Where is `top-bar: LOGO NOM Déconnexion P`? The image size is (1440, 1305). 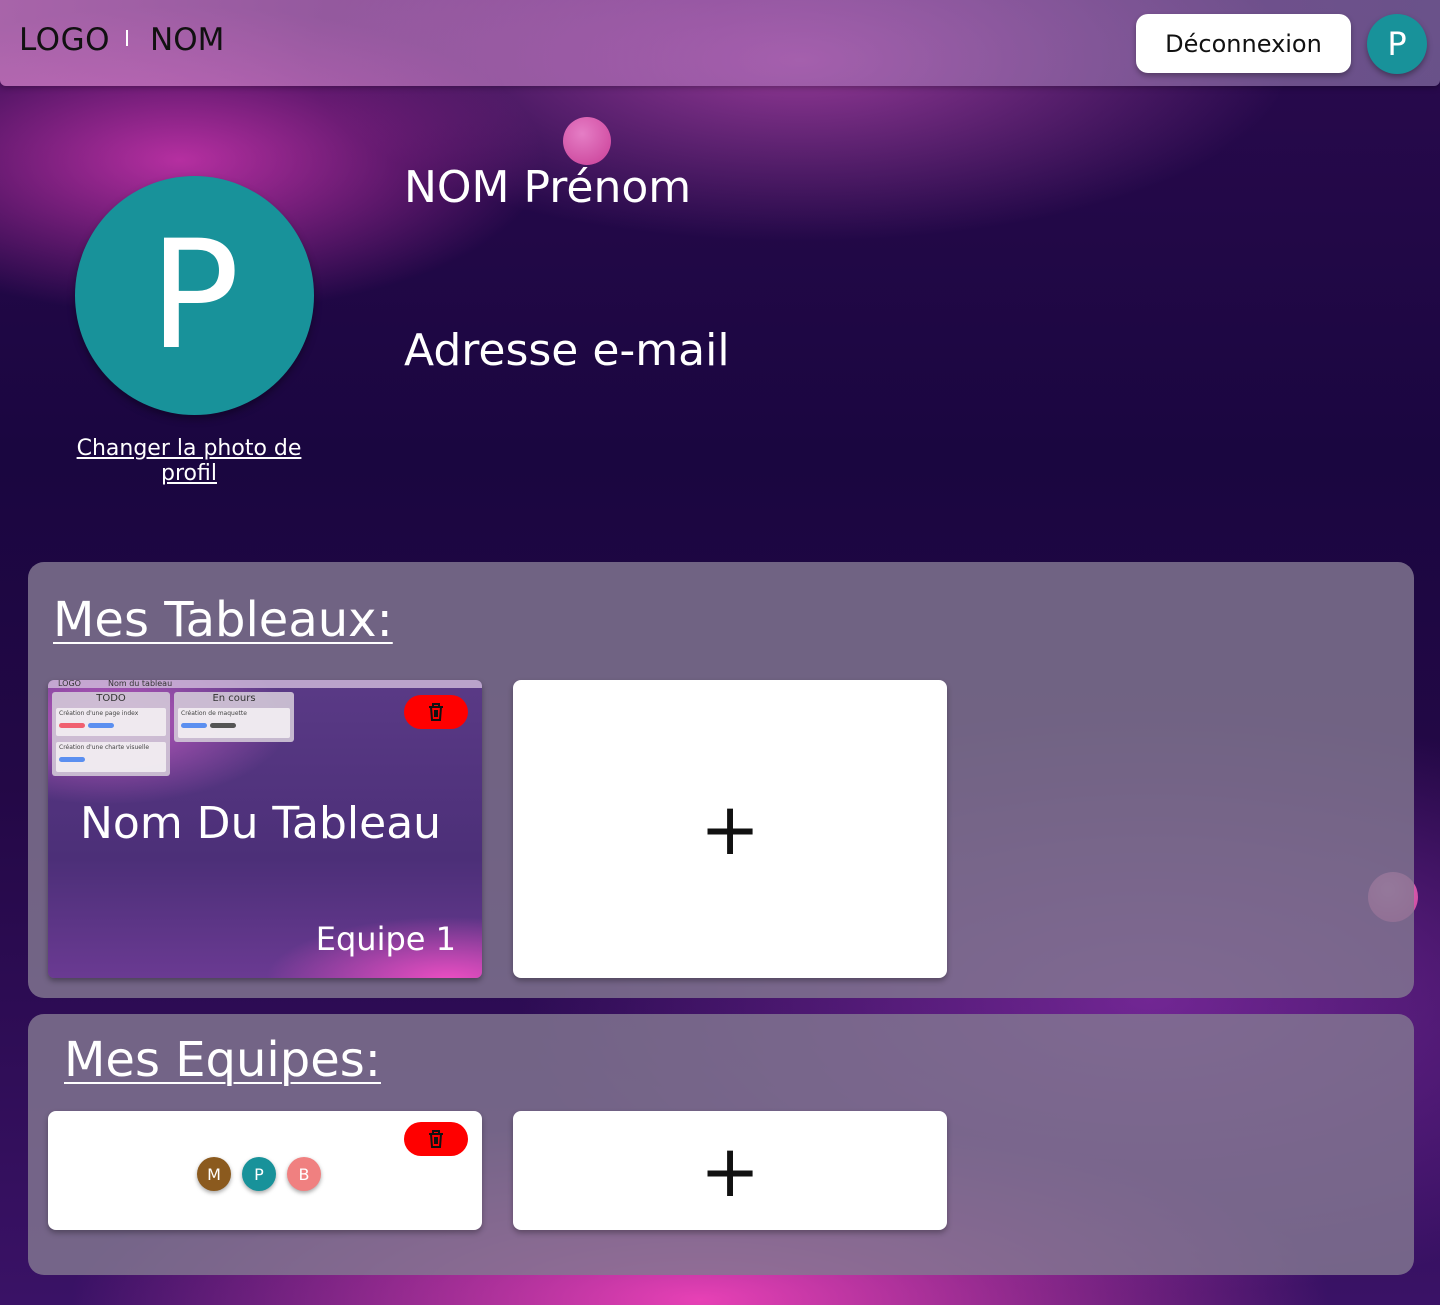 top-bar: LOGO NOM Déconnexion P is located at coordinates (720, 43).